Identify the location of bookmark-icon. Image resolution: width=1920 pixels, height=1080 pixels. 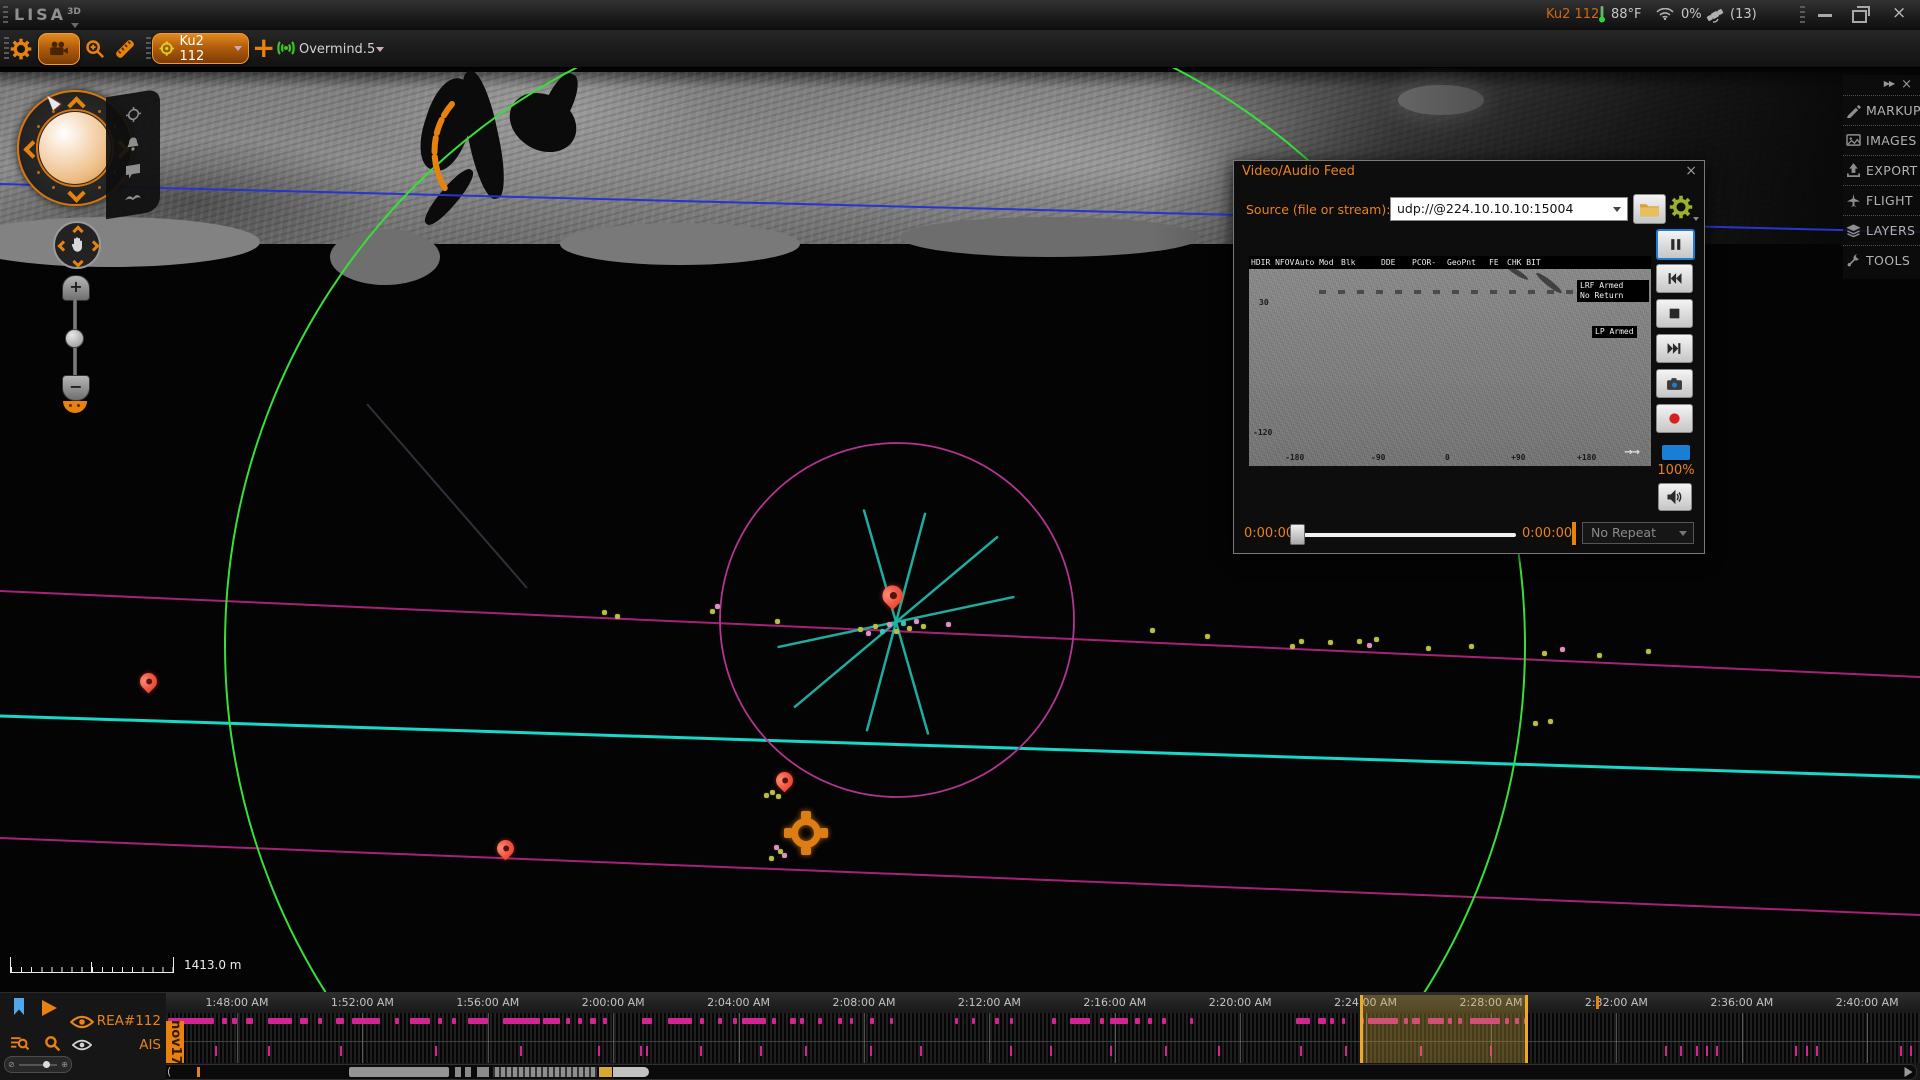
(19, 1006).